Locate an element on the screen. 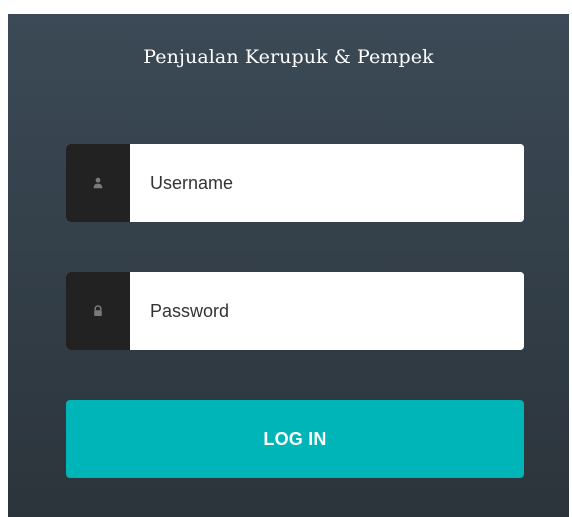 The width and height of the screenshot is (572, 517). lock-icon is located at coordinates (98, 310).